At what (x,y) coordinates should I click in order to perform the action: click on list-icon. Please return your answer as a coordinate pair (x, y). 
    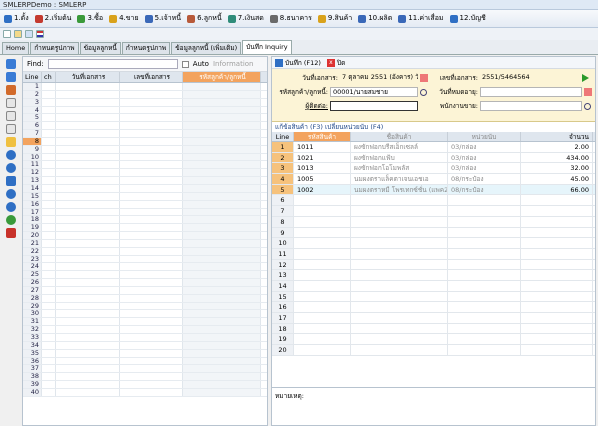
    Looking at the image, I should click on (11, 77).